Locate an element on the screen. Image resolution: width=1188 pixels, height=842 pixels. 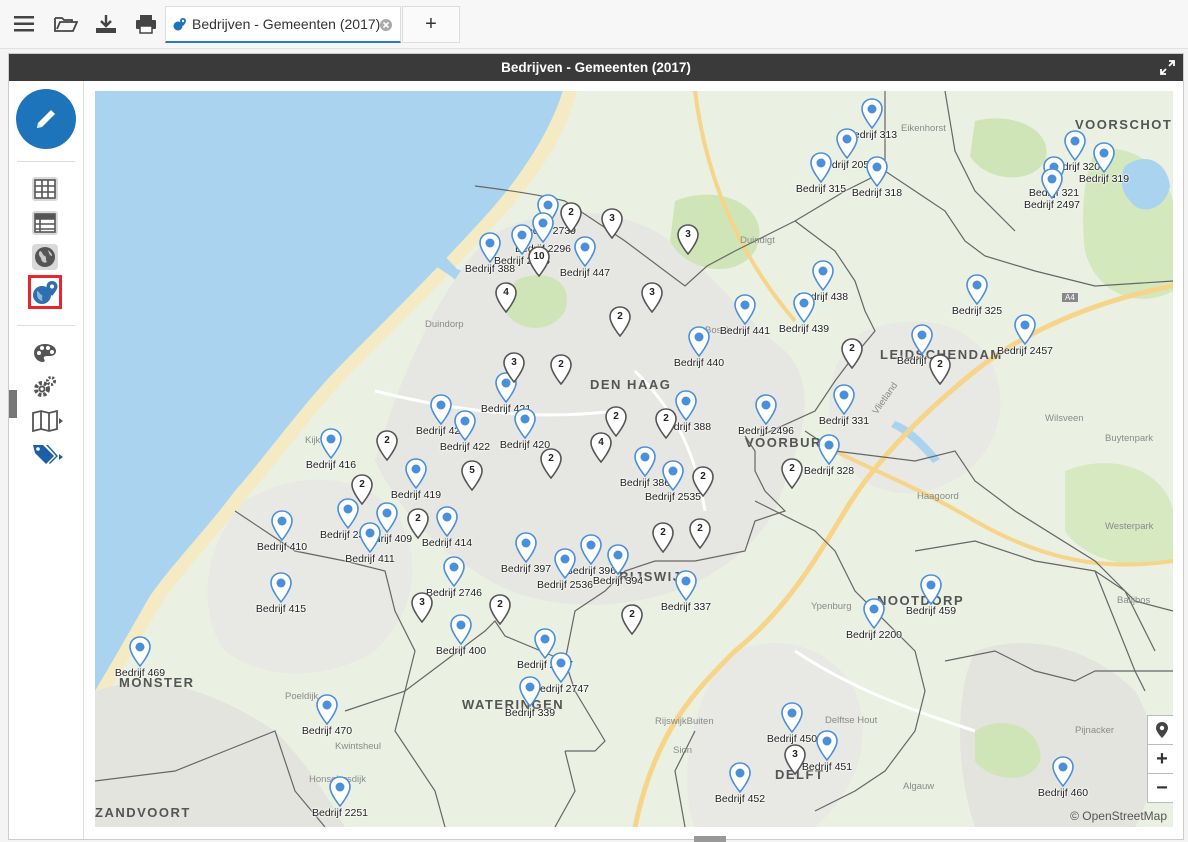
tags-icon is located at coordinates (48, 455).